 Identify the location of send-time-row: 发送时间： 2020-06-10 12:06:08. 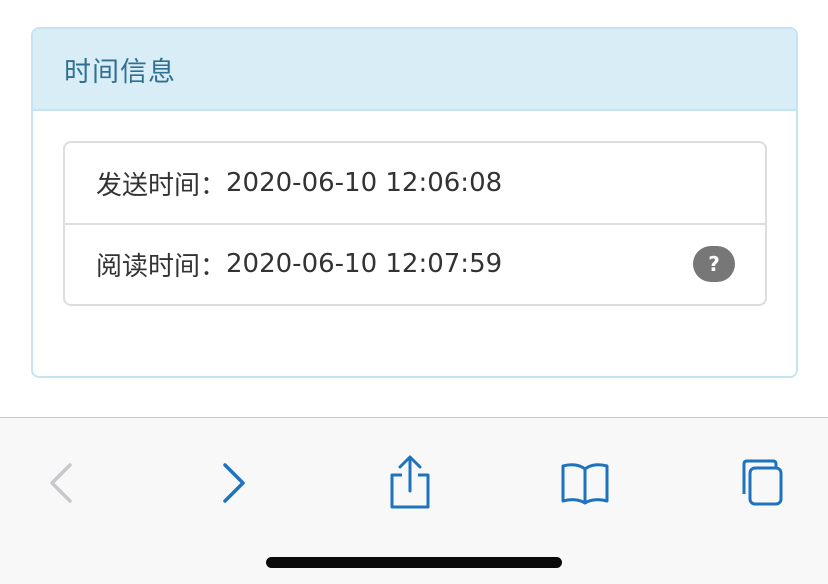
(415, 183).